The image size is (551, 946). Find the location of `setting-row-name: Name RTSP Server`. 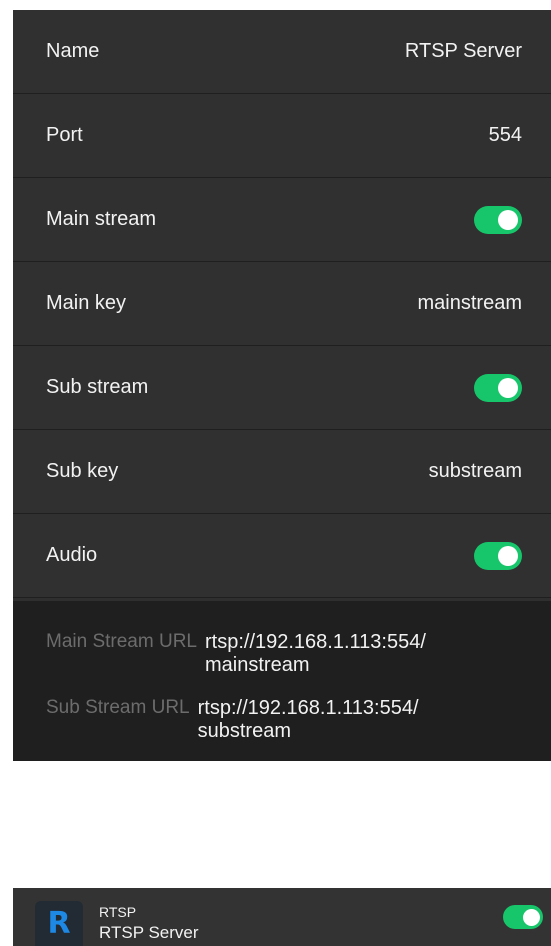

setting-row-name: Name RTSP Server is located at coordinates (282, 52).